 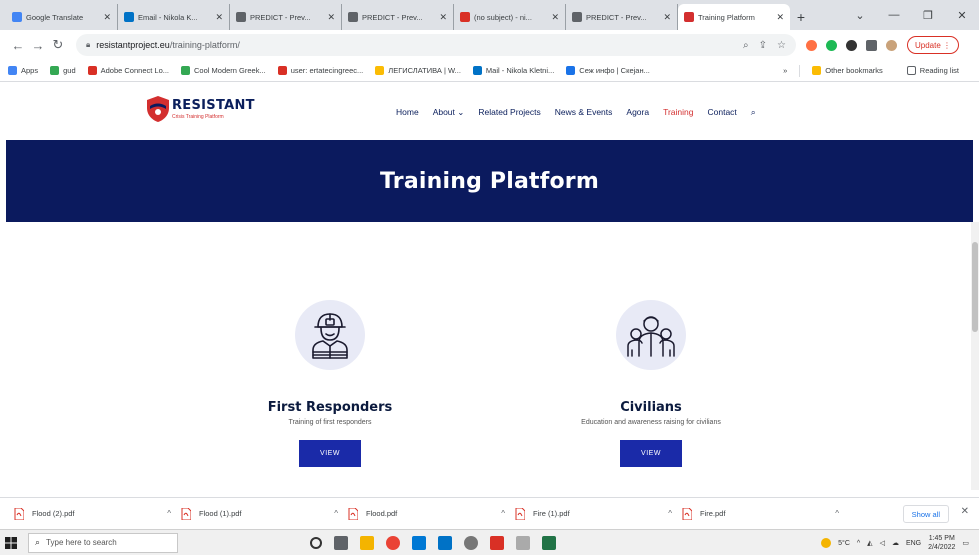 What do you see at coordinates (933, 45) in the screenshot?
I see `update-button: Update ⋮` at bounding box center [933, 45].